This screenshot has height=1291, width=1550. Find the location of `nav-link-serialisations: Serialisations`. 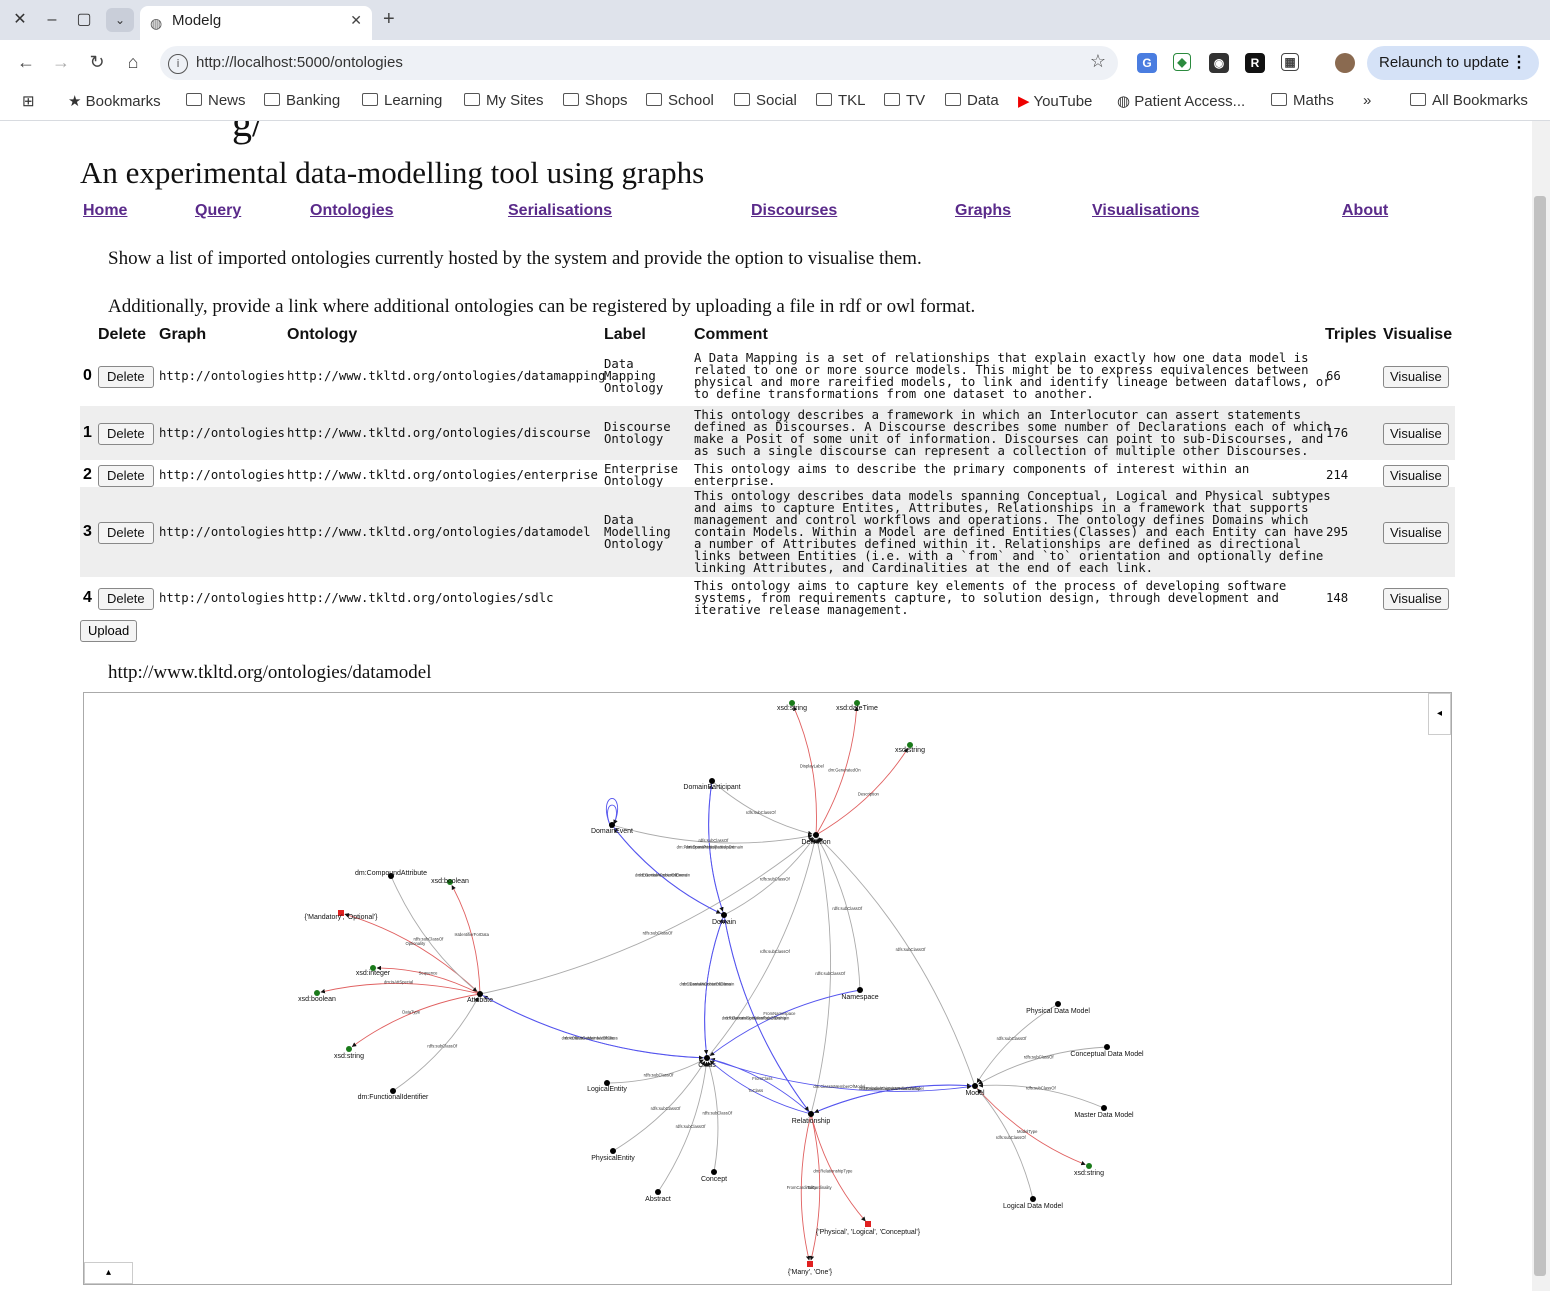

nav-link-serialisations: Serialisations is located at coordinates (560, 211).